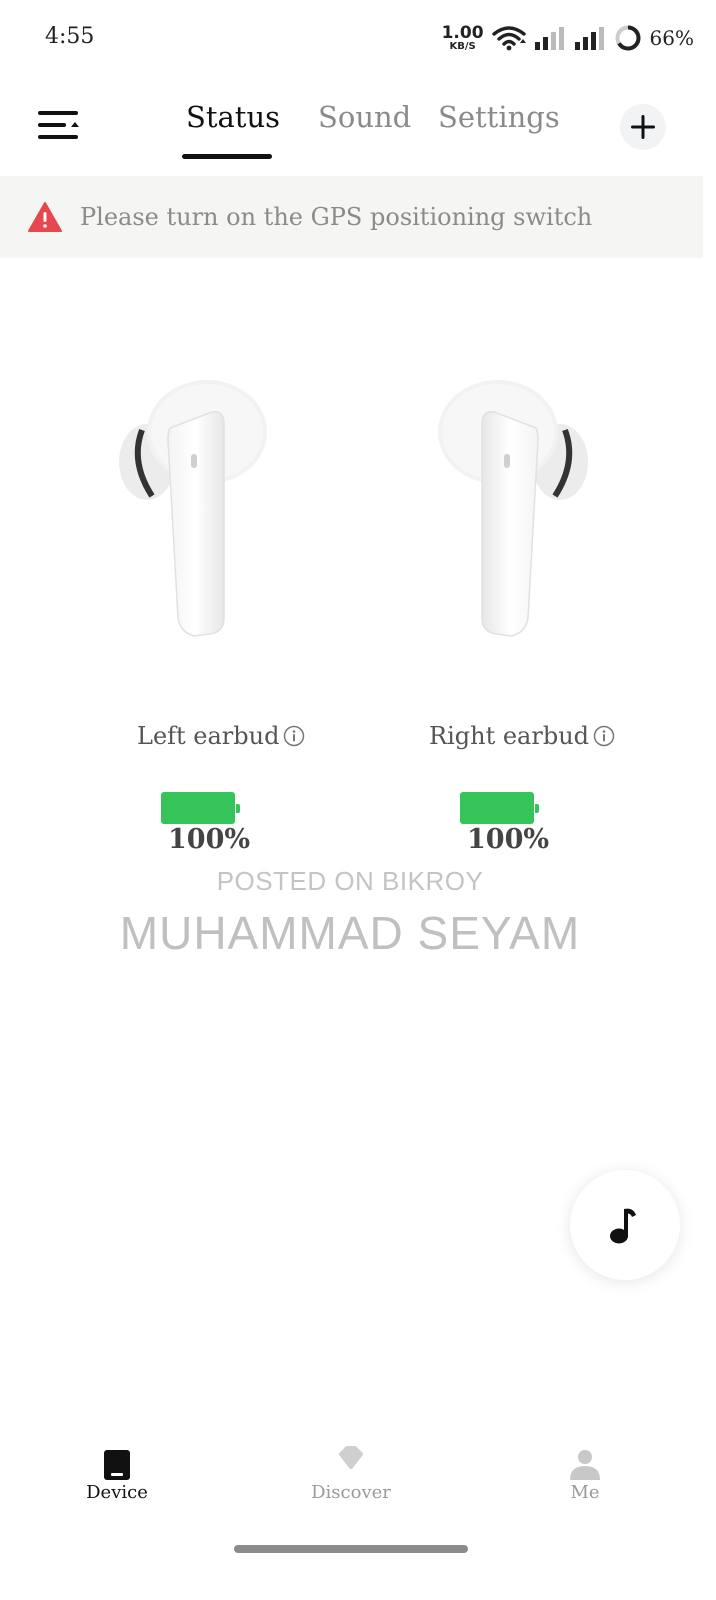 This screenshot has height=1600, width=716. Describe the element at coordinates (499, 117) in the screenshot. I see `tab-settings: Settings` at that location.